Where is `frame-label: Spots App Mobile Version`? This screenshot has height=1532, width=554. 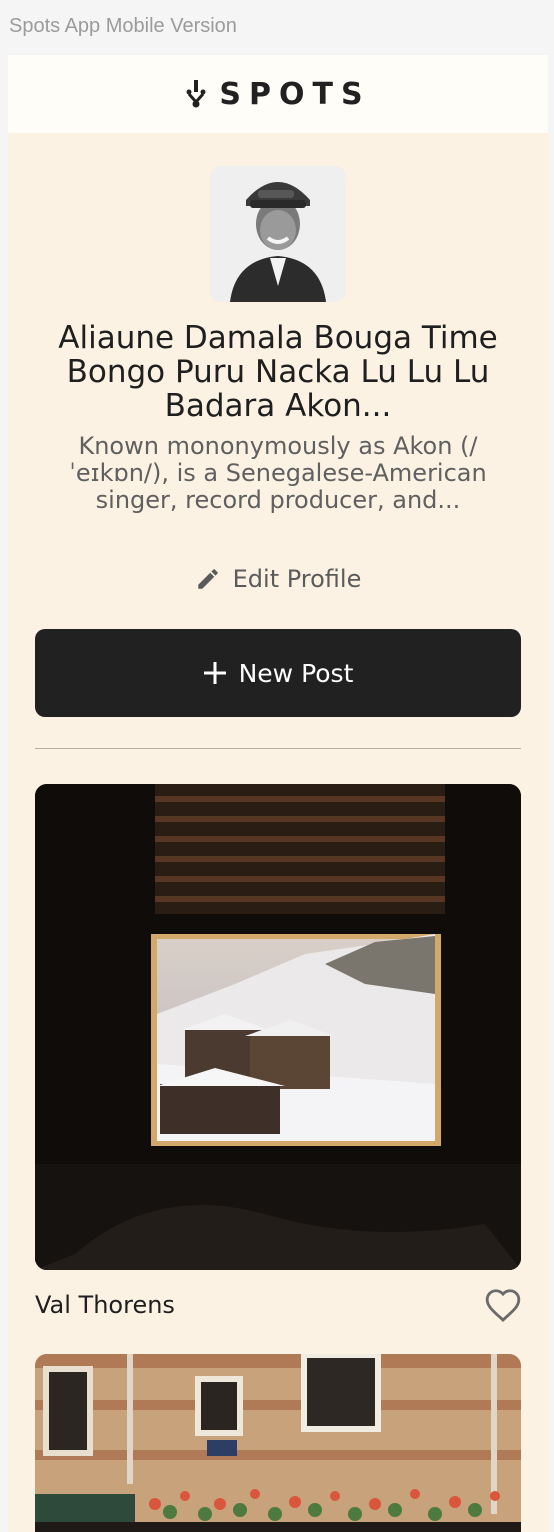 frame-label: Spots App Mobile Version is located at coordinates (123, 26).